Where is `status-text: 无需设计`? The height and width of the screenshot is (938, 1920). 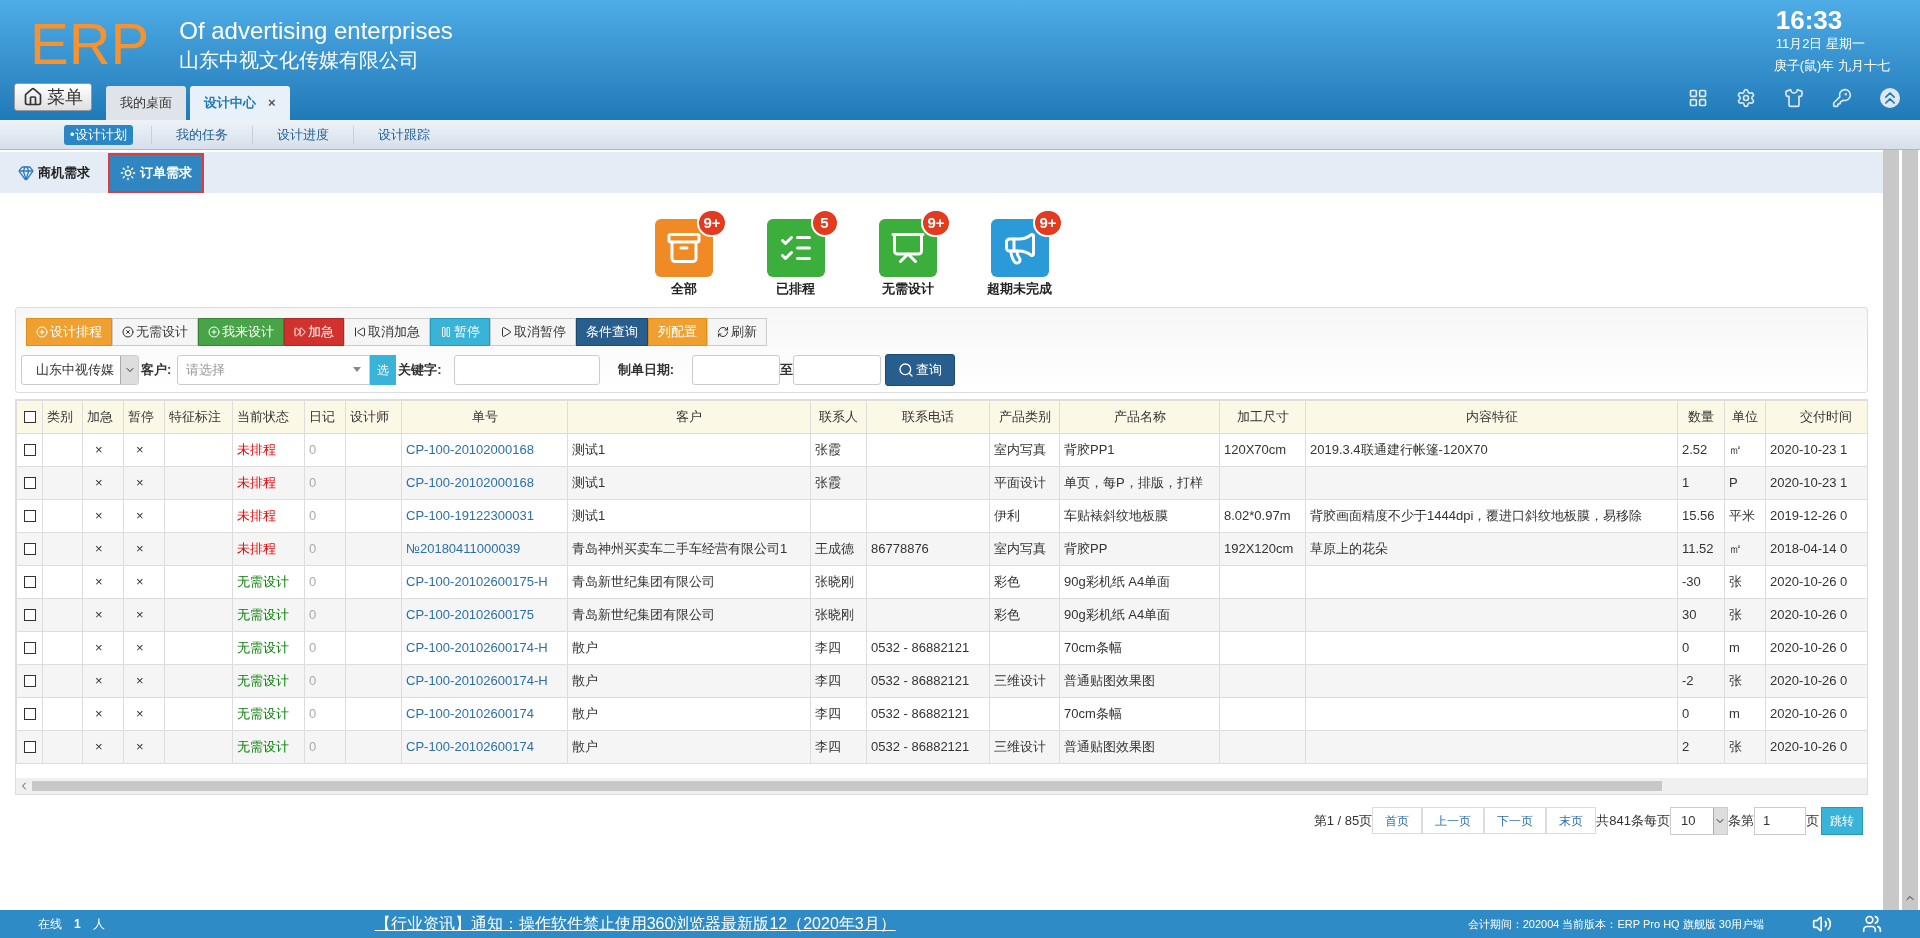 status-text: 无需设计 is located at coordinates (263, 746).